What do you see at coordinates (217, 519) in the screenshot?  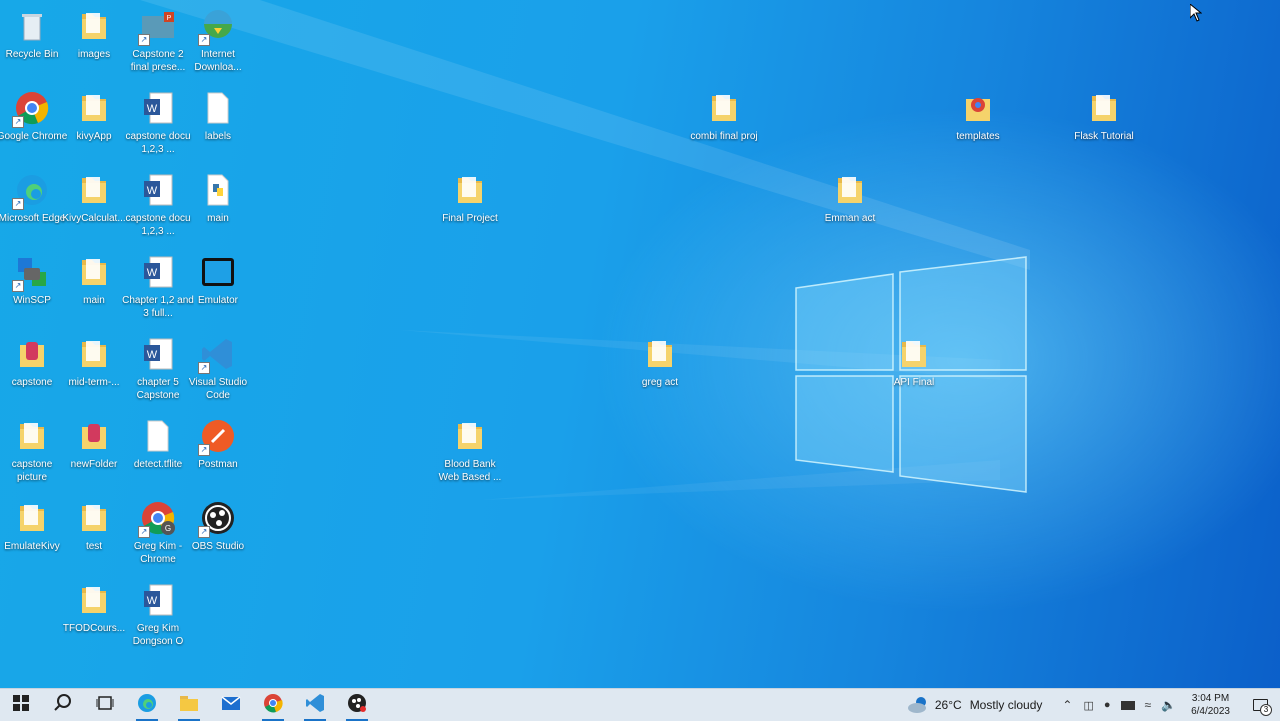 I see `obs-studio-icon: ↗` at bounding box center [217, 519].